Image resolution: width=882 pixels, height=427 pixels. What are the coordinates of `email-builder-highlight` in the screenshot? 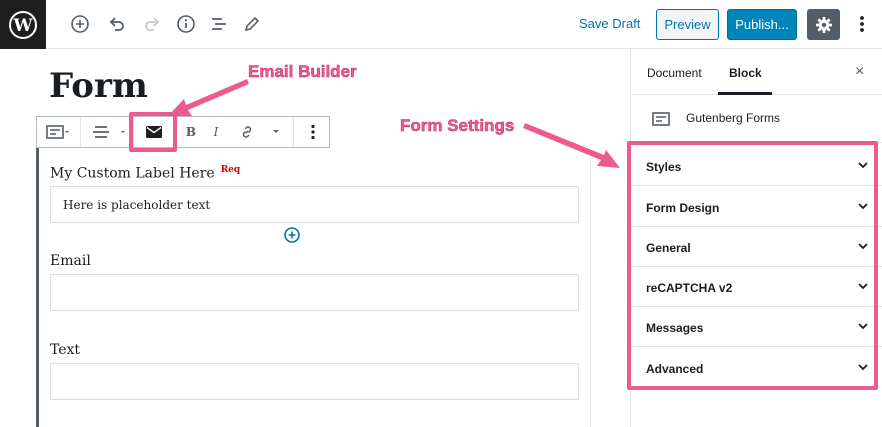 It's located at (153, 132).